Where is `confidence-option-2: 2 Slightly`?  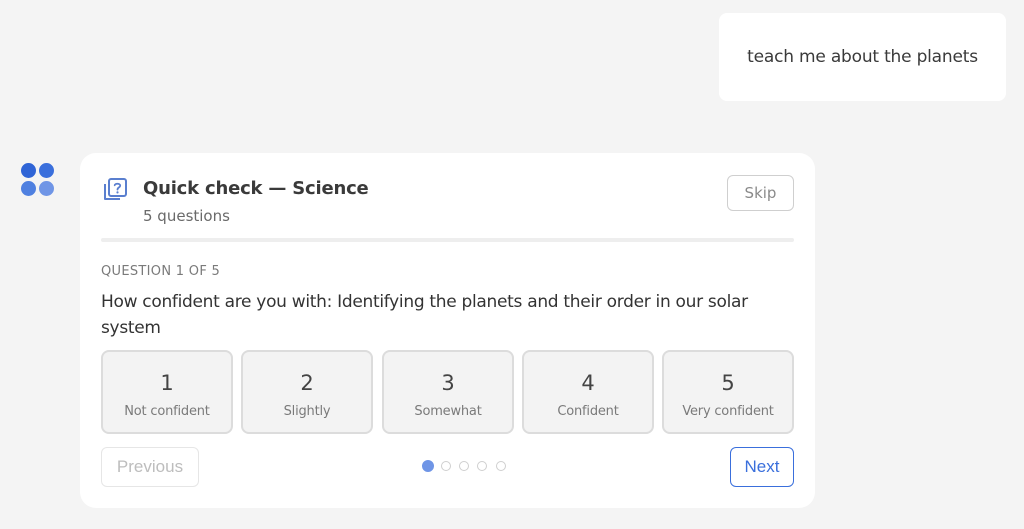
confidence-option-2: 2 Slightly is located at coordinates (307, 392).